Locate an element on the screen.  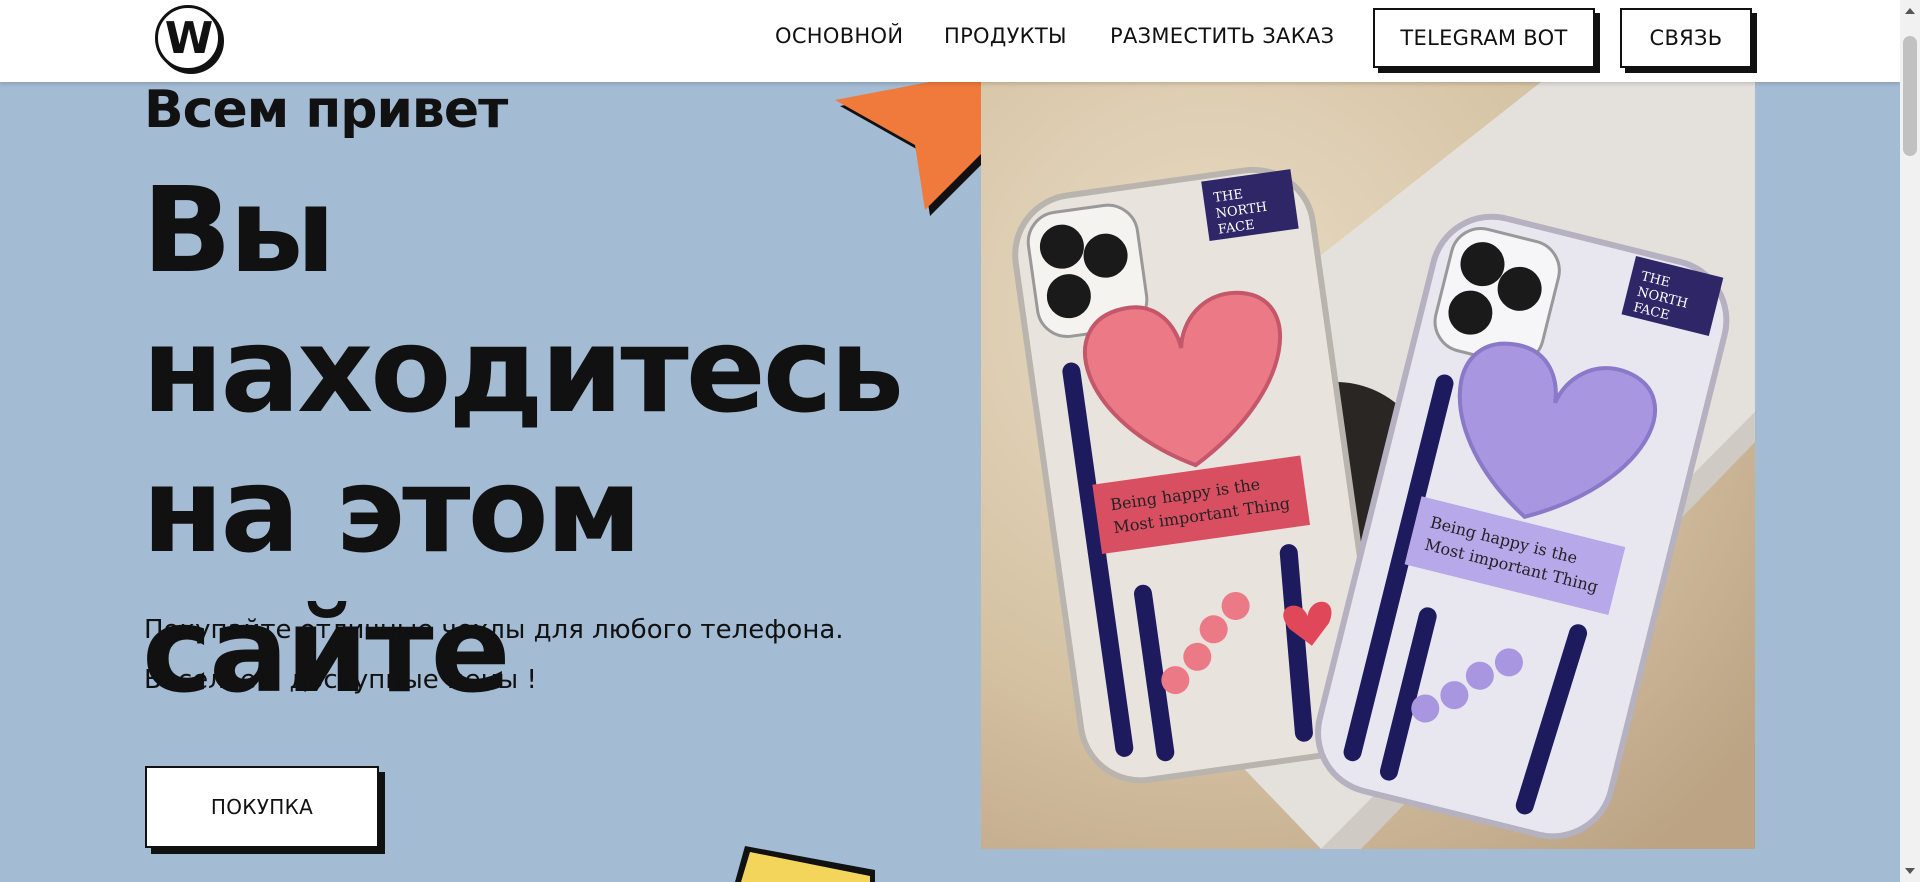
buy-button: ПОКУПКА is located at coordinates (262, 807).